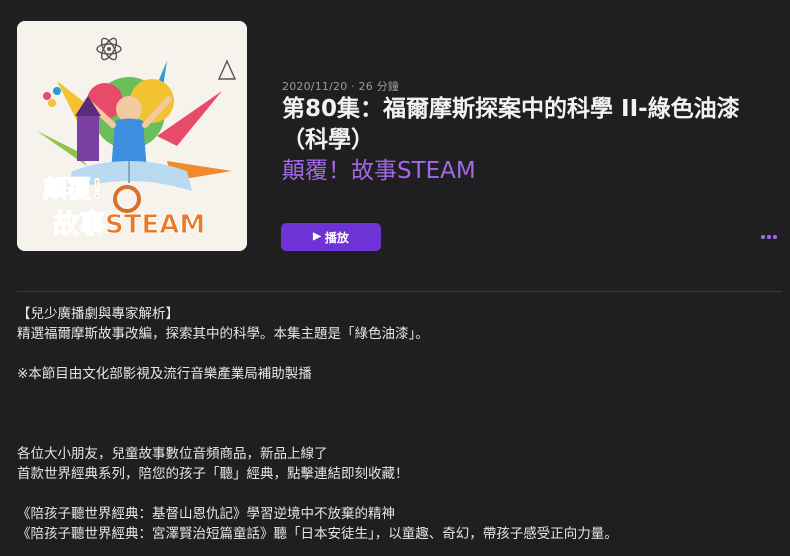  What do you see at coordinates (223, 334) in the screenshot?
I see `description-line: 精選福爾摩斯故事改編，探索其中的科學。本集主題是「綠色油漆」。` at bounding box center [223, 334].